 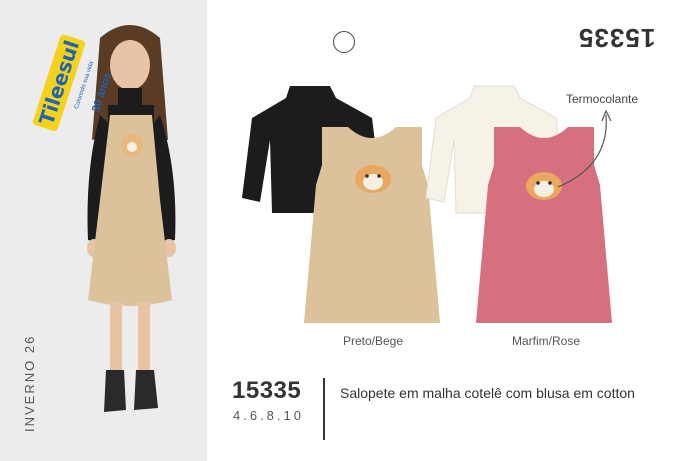 I want to click on brand-logo: Tileesul Colorindo sua vida 30 anos, so click(x=72, y=82).